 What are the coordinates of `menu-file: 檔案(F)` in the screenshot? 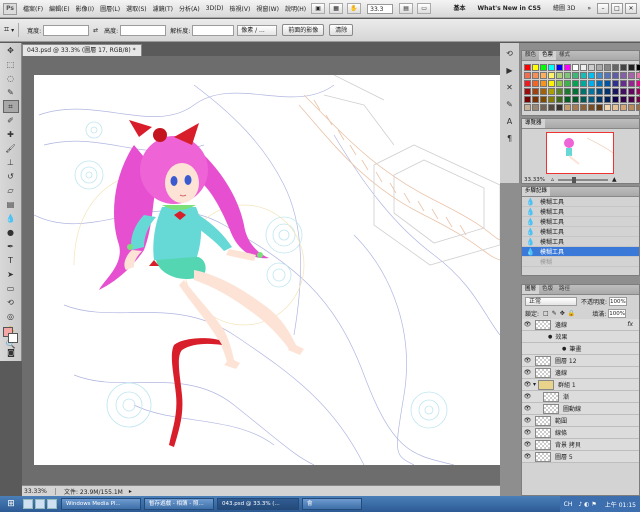 It's located at (33, 8).